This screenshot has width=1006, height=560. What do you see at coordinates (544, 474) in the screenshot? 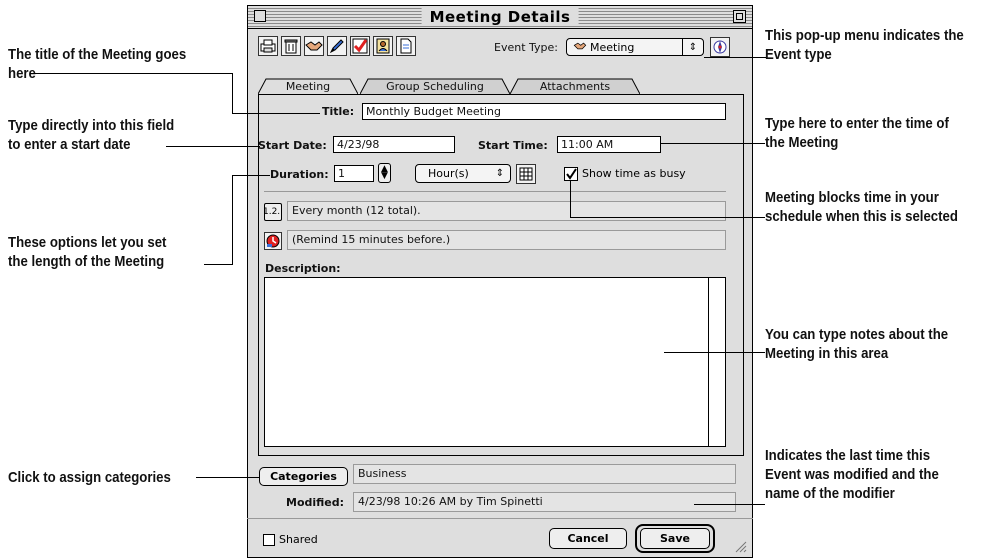
I see `categories-value: Business` at bounding box center [544, 474].